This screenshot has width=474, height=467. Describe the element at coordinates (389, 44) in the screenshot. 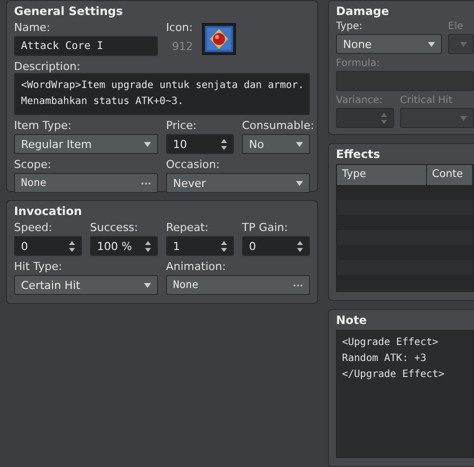

I see `dropdown: None` at that location.